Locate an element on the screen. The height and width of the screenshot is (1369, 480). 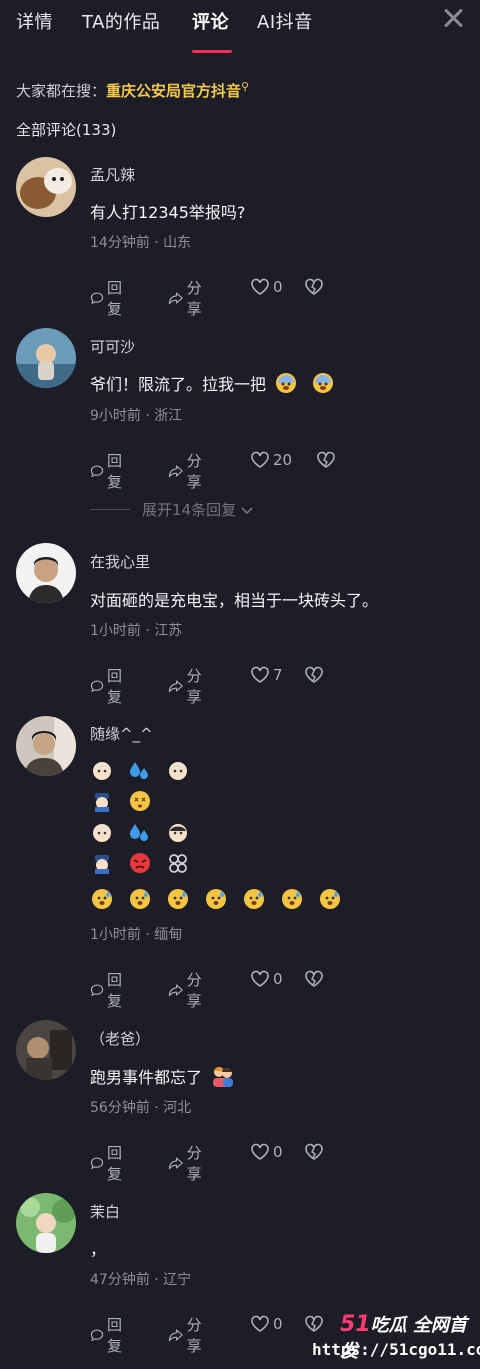
like-count: 7 is located at coordinates (278, 675).